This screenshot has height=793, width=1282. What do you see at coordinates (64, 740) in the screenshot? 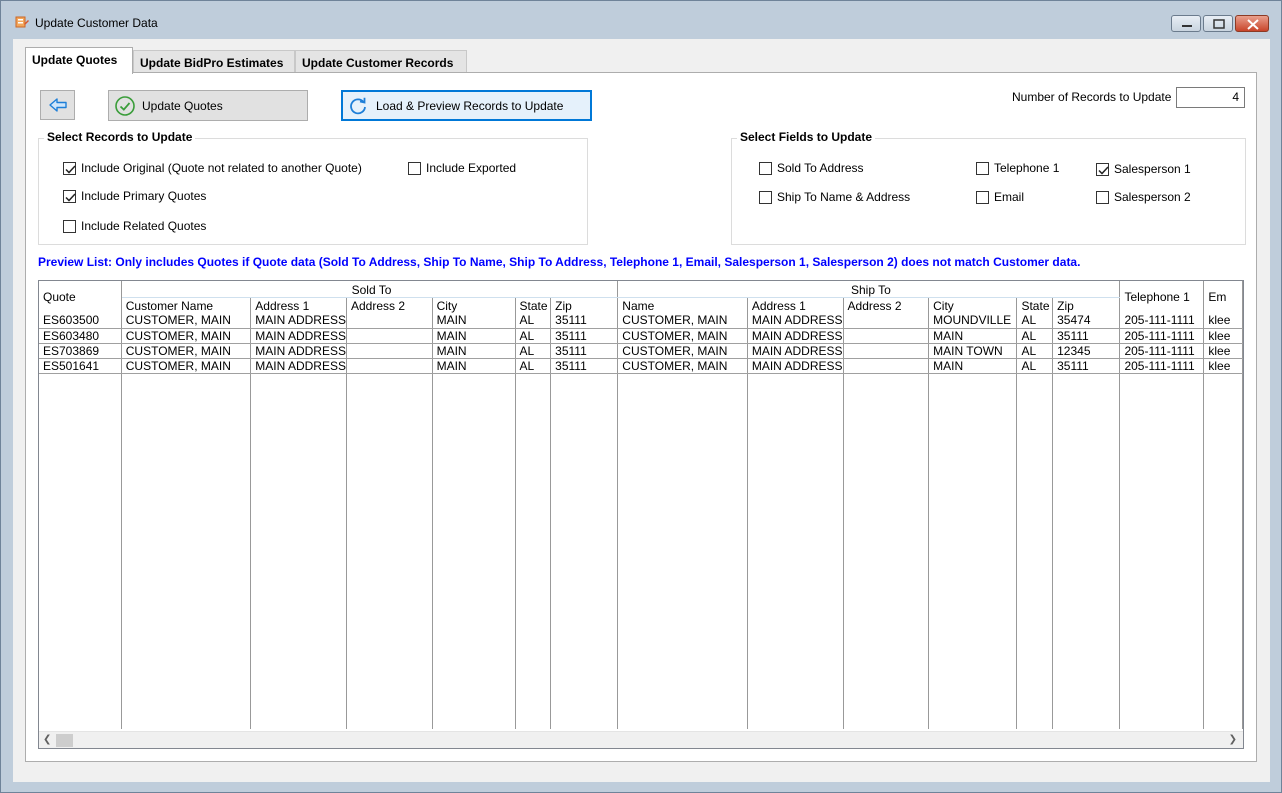
I see `scroll-thumb` at bounding box center [64, 740].